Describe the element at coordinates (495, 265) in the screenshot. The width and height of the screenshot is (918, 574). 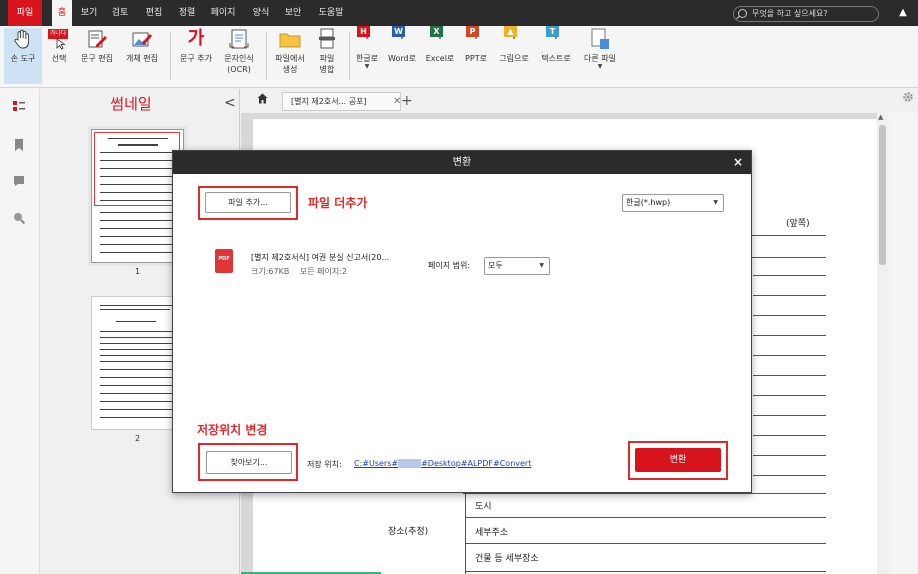
I see `page-range-value: 모두` at that location.